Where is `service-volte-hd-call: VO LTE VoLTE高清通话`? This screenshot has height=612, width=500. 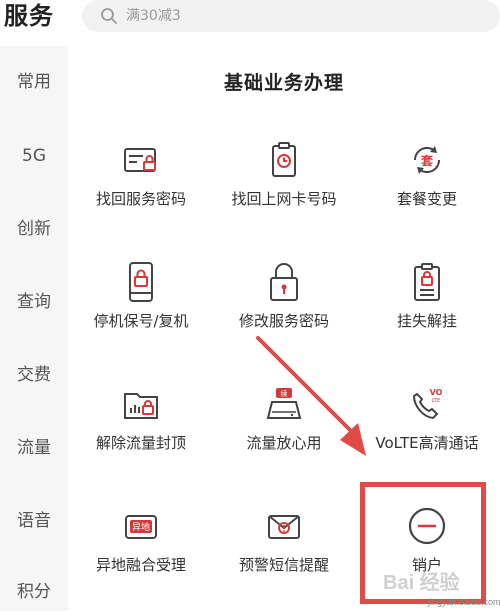
service-volte-hd-call: VO LTE VoLTE高清通话 is located at coordinates (426, 432).